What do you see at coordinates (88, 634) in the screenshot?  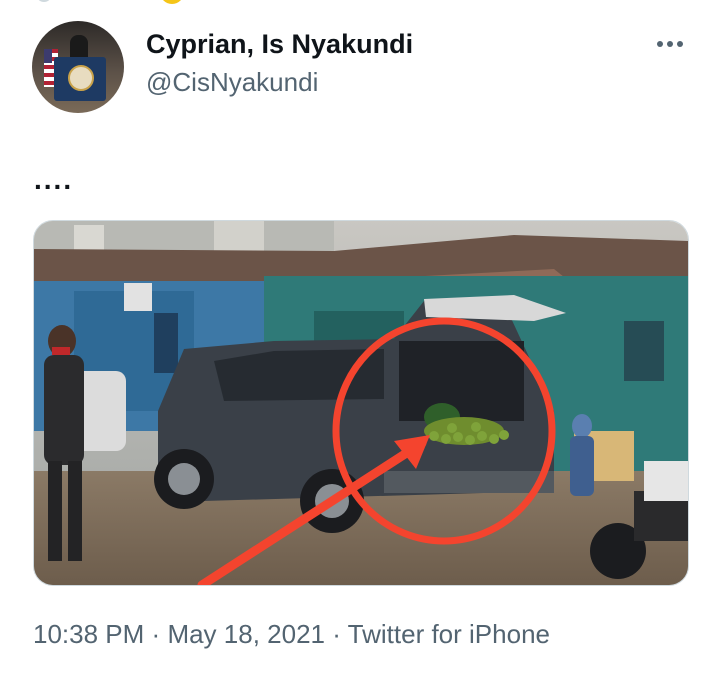 I see `tweet-time: 10:38 PM` at bounding box center [88, 634].